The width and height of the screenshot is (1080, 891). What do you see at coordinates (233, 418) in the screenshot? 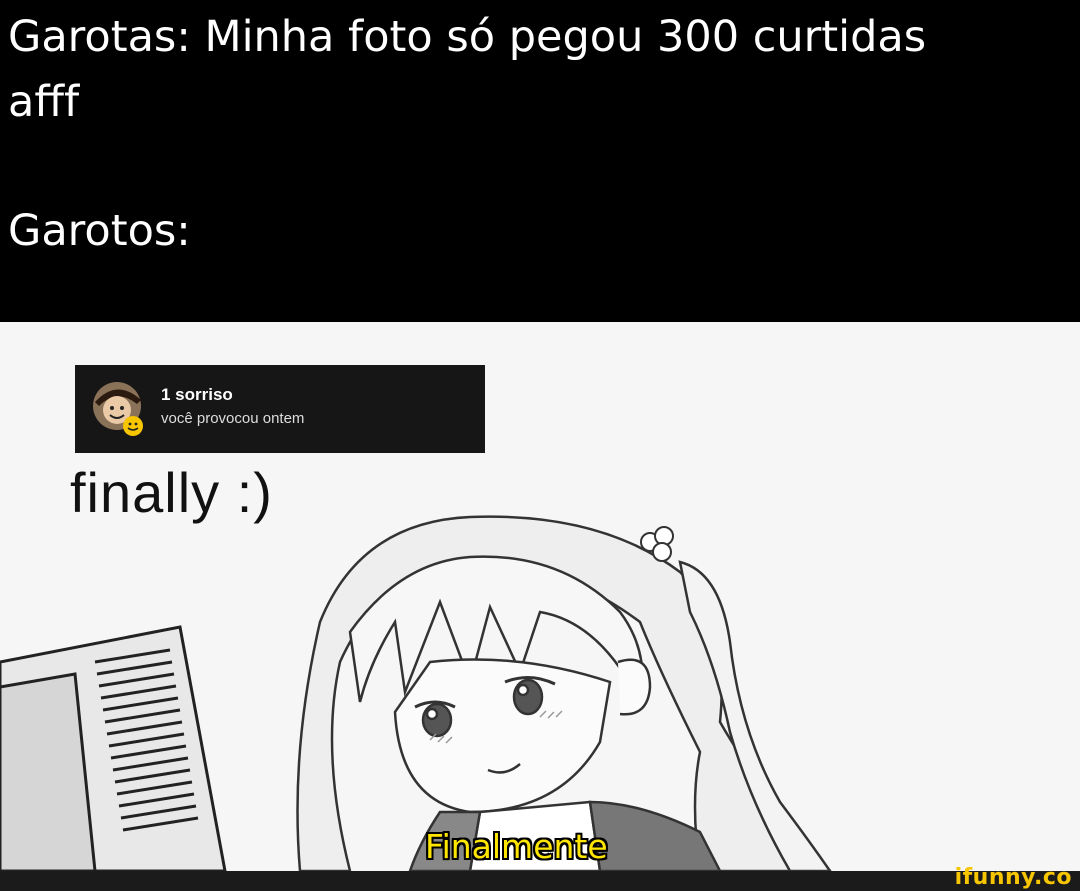
I see `notification-subtitle: você provocou ontem` at bounding box center [233, 418].